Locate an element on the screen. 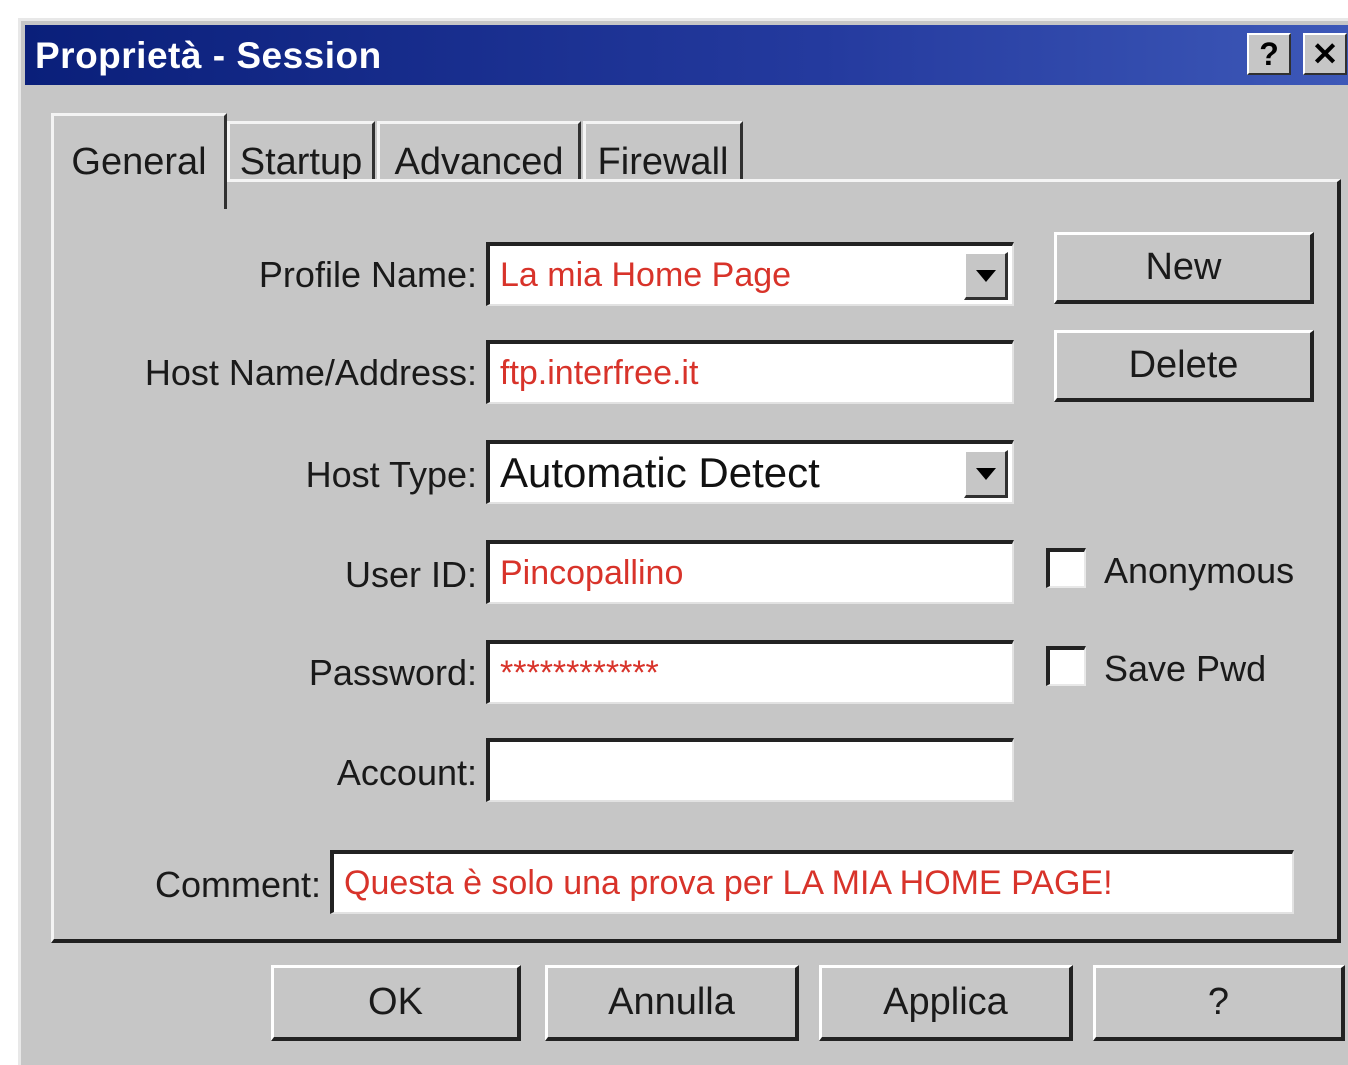 The width and height of the screenshot is (1348, 1065). host-type-select: Automatic Detect is located at coordinates (750, 472).